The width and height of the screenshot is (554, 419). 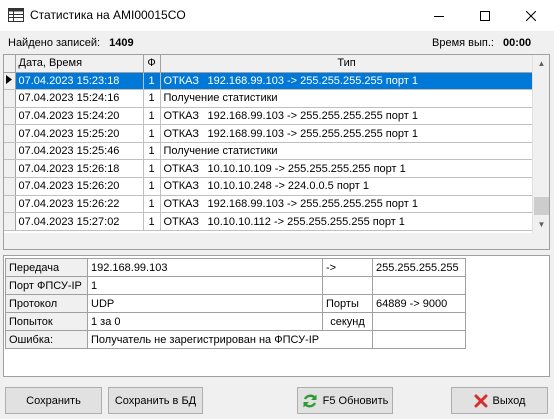 I want to click on grid-header: Дата, Время Ф Тип, so click(x=269, y=64).